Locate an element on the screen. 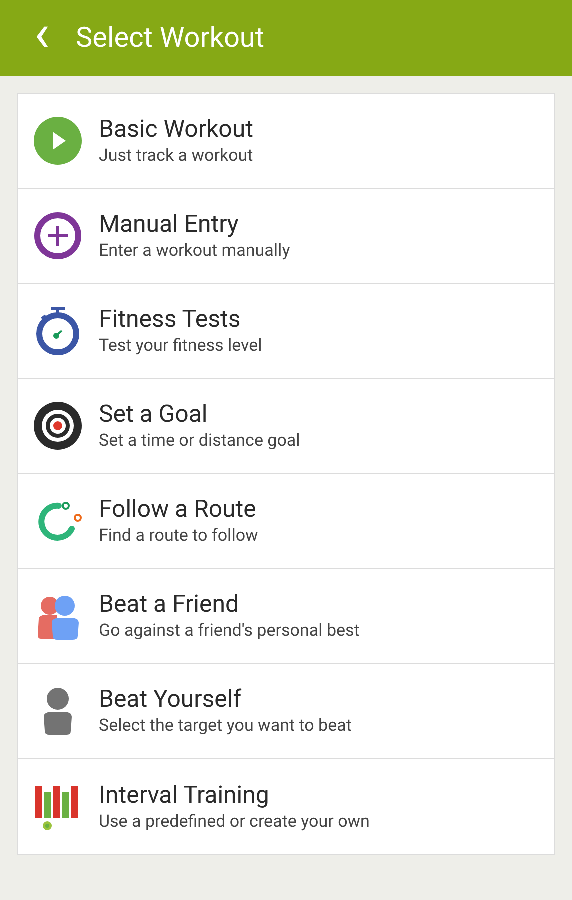  target-icon is located at coordinates (58, 426).